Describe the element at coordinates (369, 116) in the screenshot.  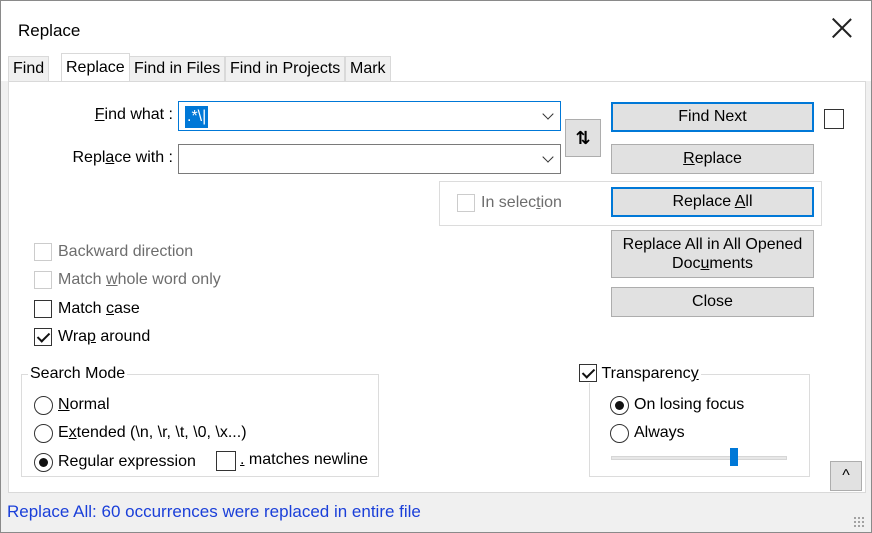
I see `find-what-combobox: .*\|` at that location.